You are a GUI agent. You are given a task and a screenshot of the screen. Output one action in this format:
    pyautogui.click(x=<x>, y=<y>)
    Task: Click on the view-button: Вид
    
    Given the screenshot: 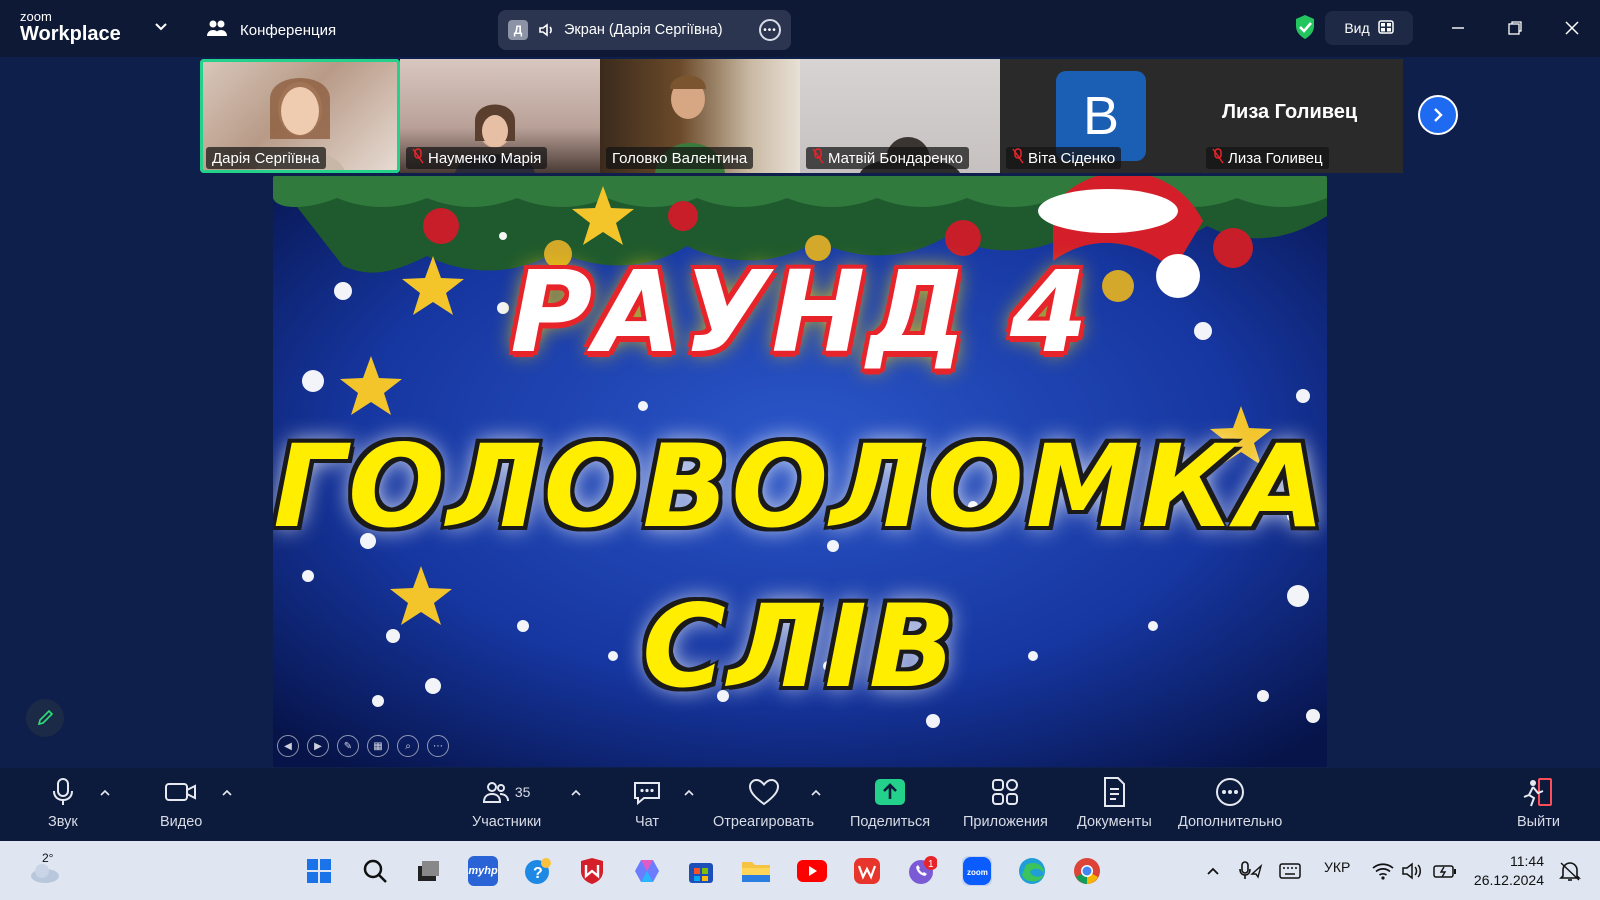 What is the action you would take?
    pyautogui.click(x=1369, y=28)
    